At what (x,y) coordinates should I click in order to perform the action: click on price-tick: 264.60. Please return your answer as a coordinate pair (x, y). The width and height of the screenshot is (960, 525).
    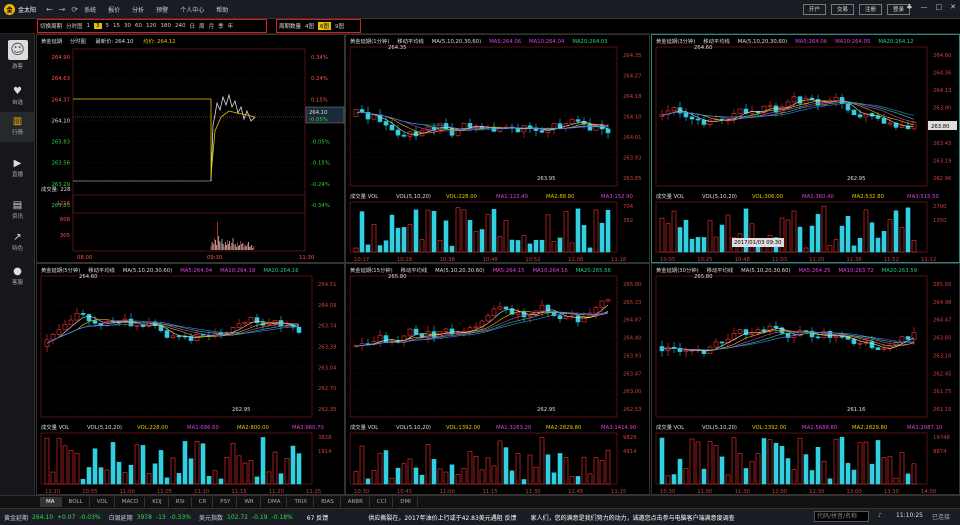
    Looking at the image, I should click on (942, 56).